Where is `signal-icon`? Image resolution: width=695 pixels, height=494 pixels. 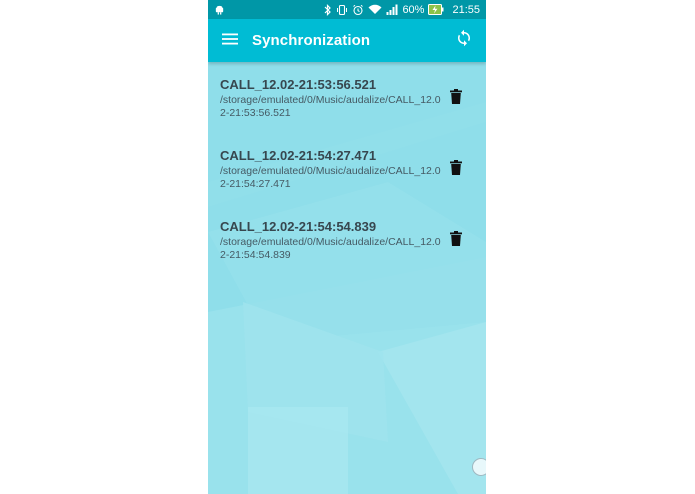
signal-icon is located at coordinates (392, 9).